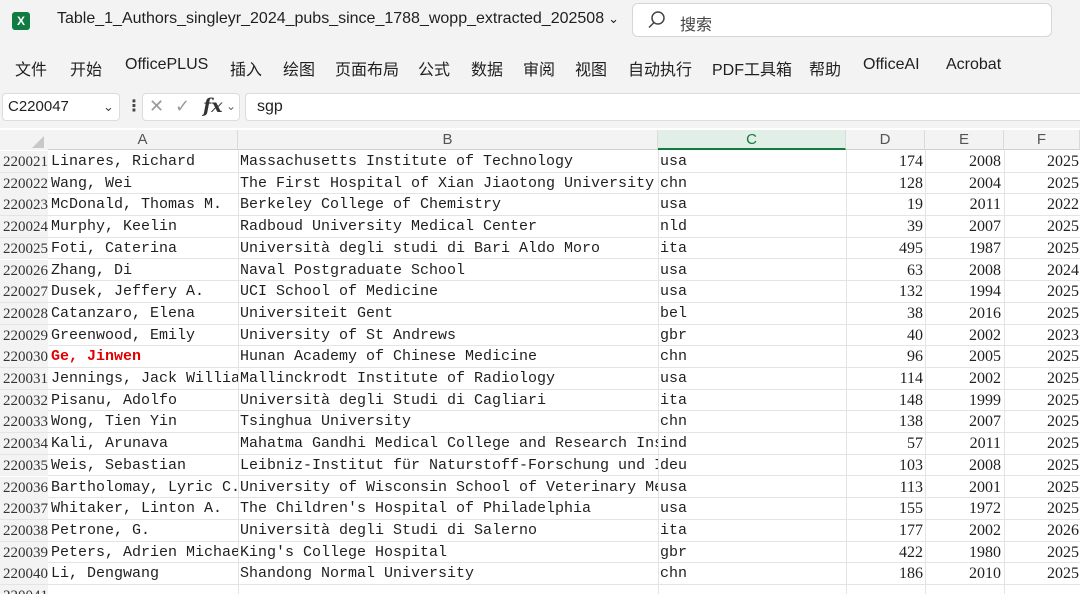 The width and height of the screenshot is (1080, 594). I want to click on tab-officeai: OfficeAI, so click(891, 65).